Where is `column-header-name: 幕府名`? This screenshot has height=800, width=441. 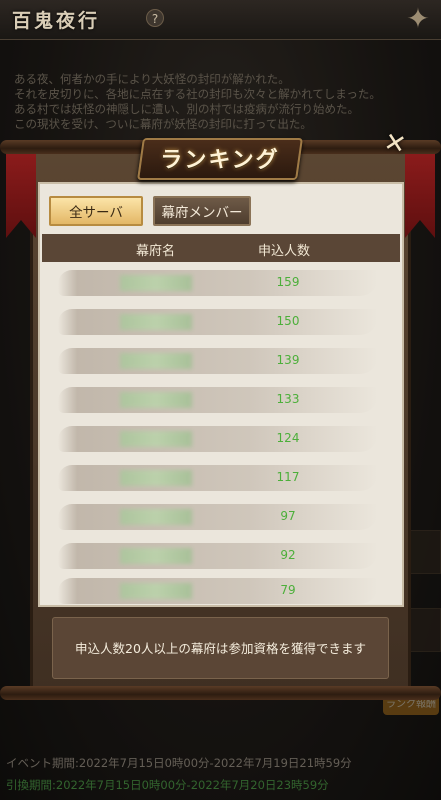
column-header-name: 幕府名 is located at coordinates (156, 251).